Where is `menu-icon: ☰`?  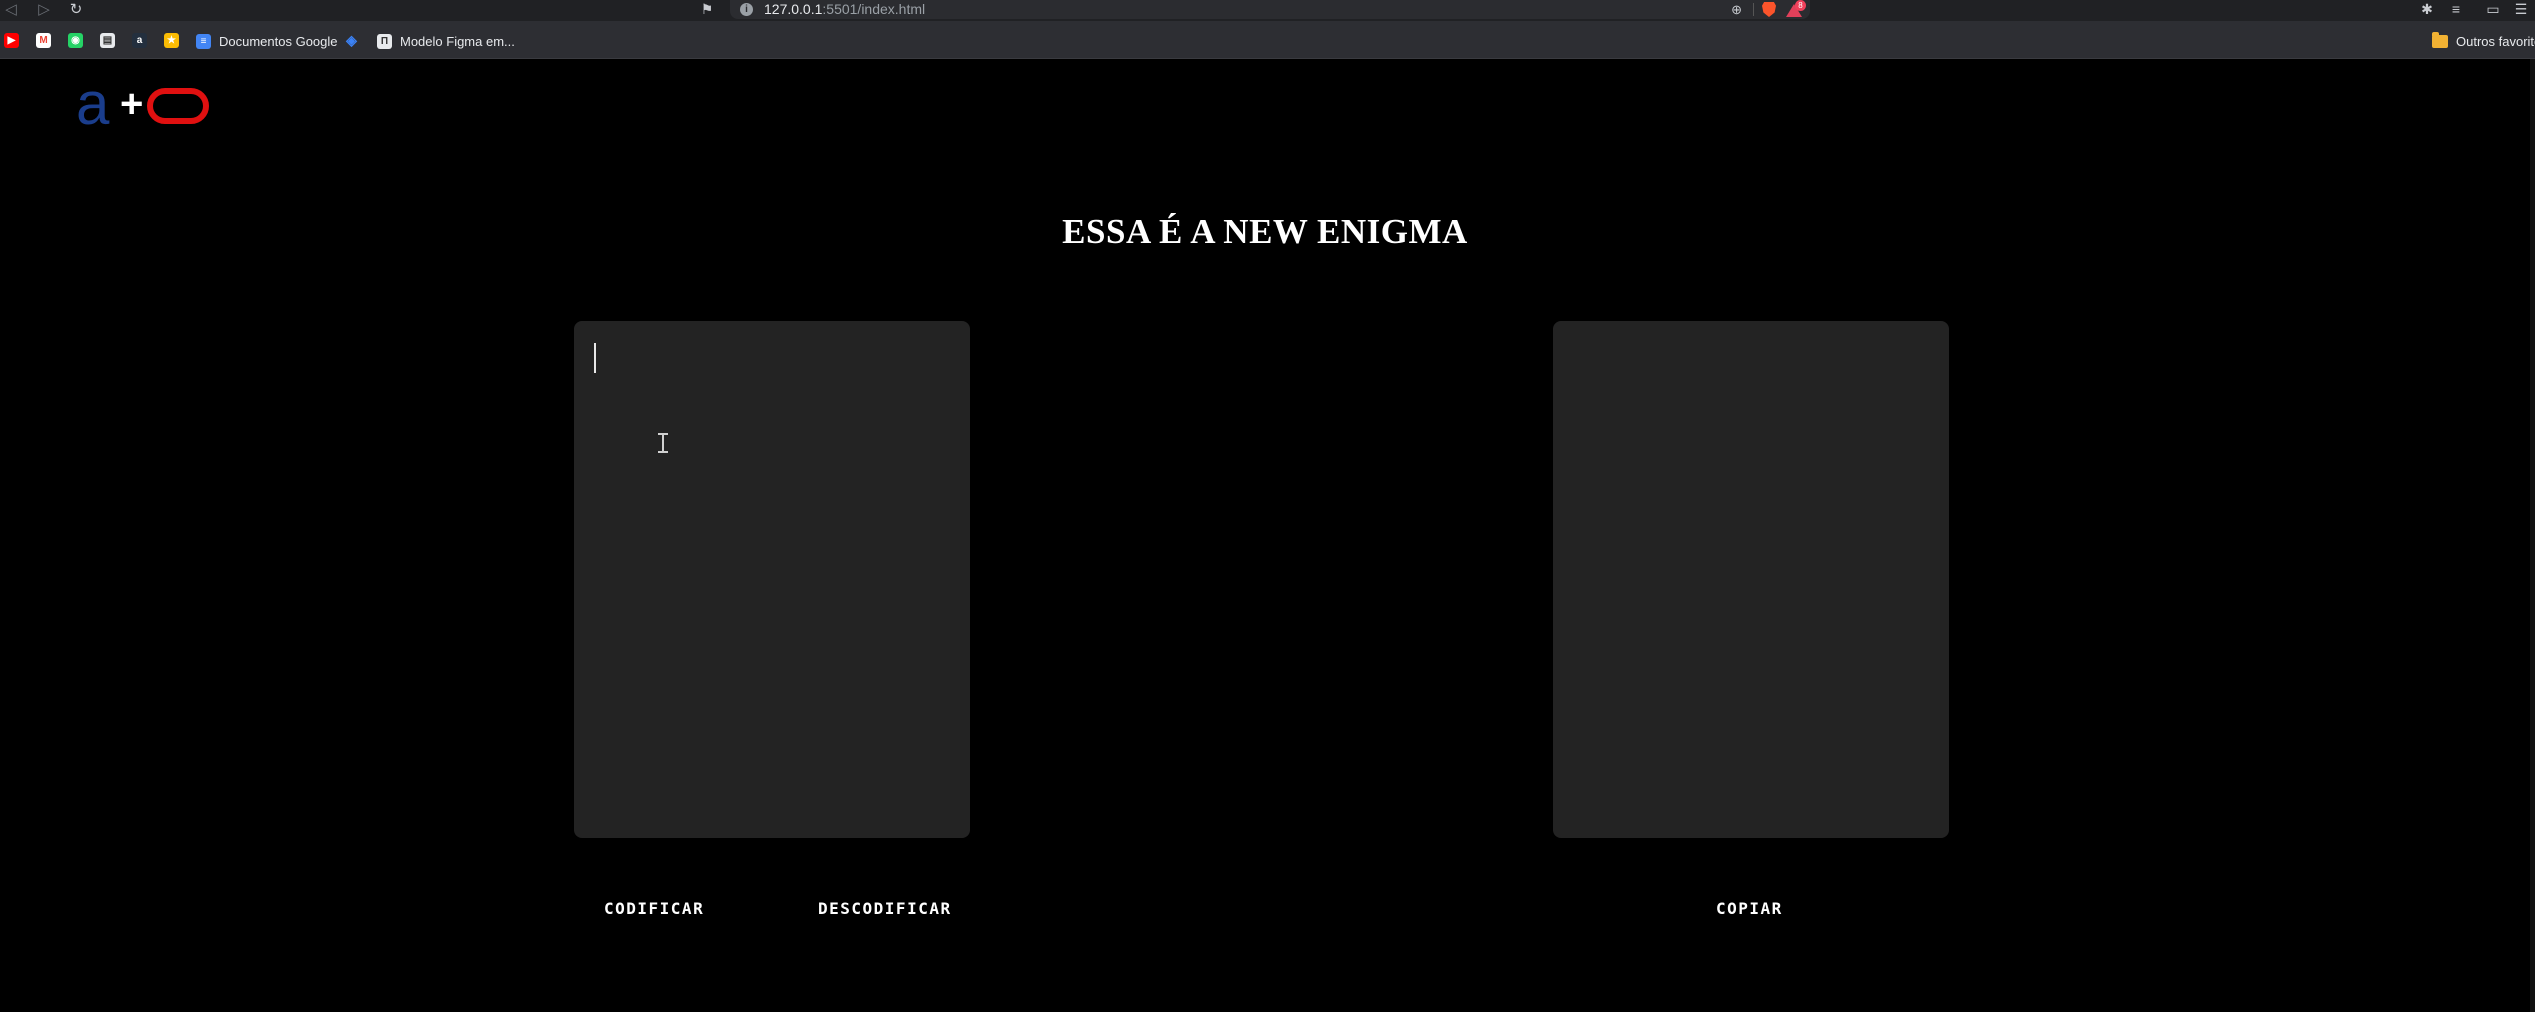
menu-icon: ☰ is located at coordinates (2521, 10).